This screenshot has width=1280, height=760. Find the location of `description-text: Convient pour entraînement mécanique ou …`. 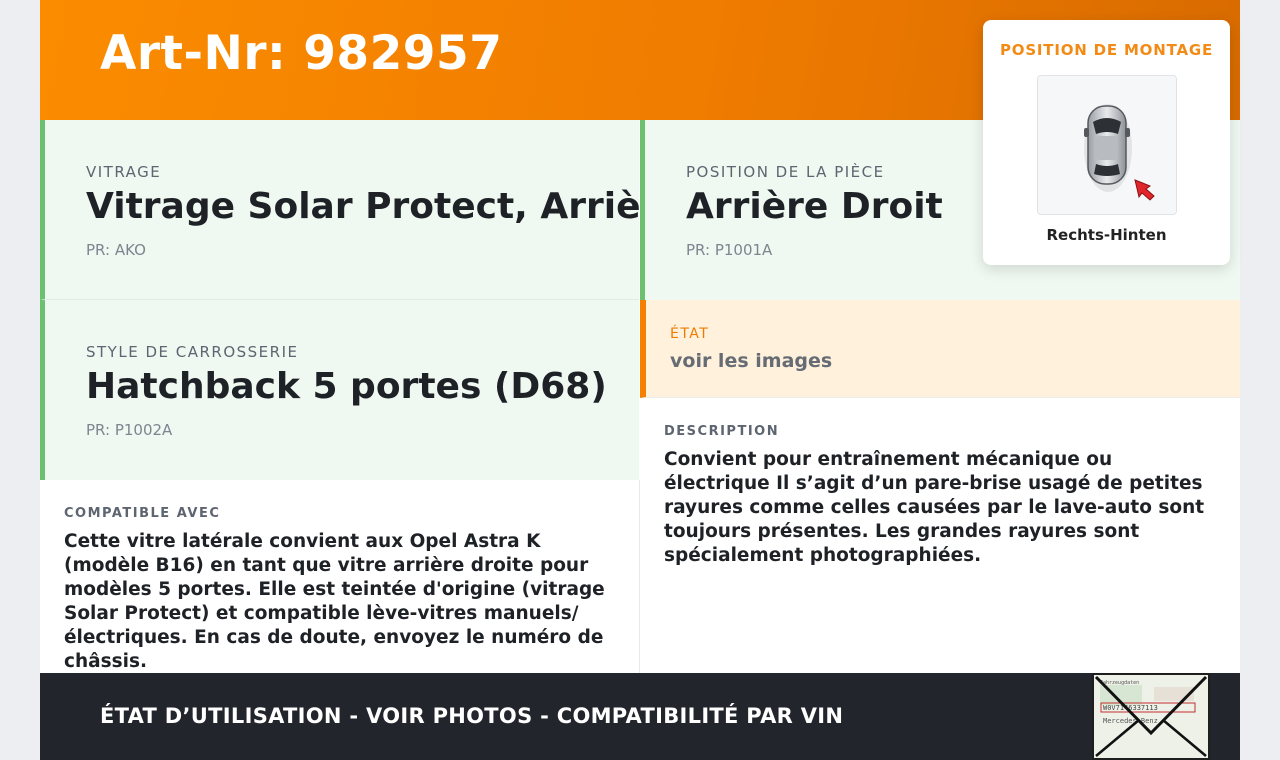

description-text: Convient pour entraînement mécanique ou … is located at coordinates (934, 507).